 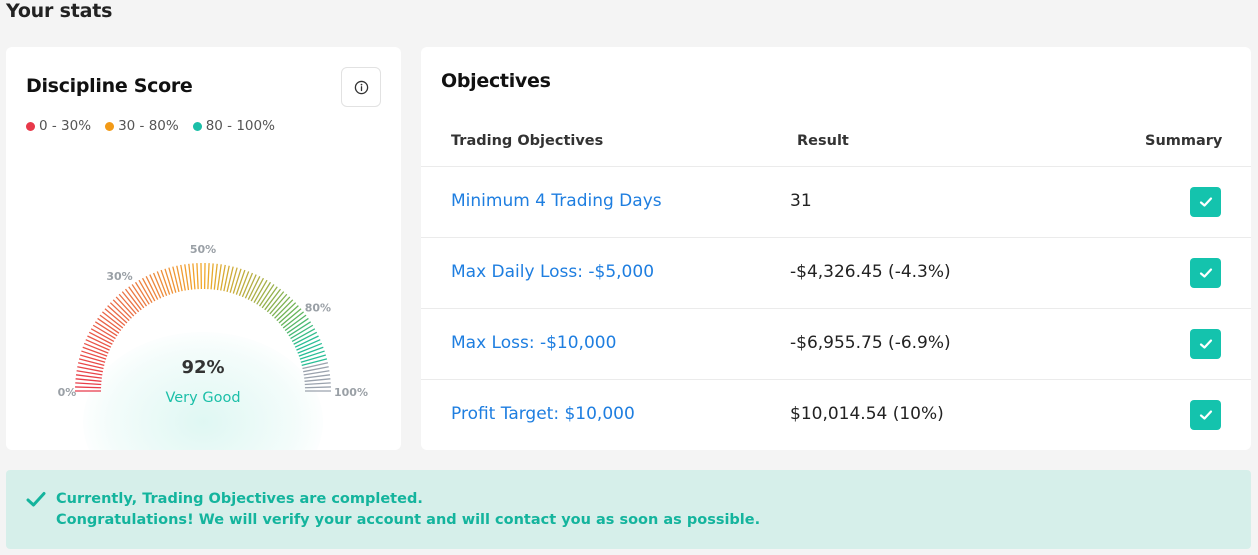 I want to click on gauge-label: 80%, so click(x=318, y=308).